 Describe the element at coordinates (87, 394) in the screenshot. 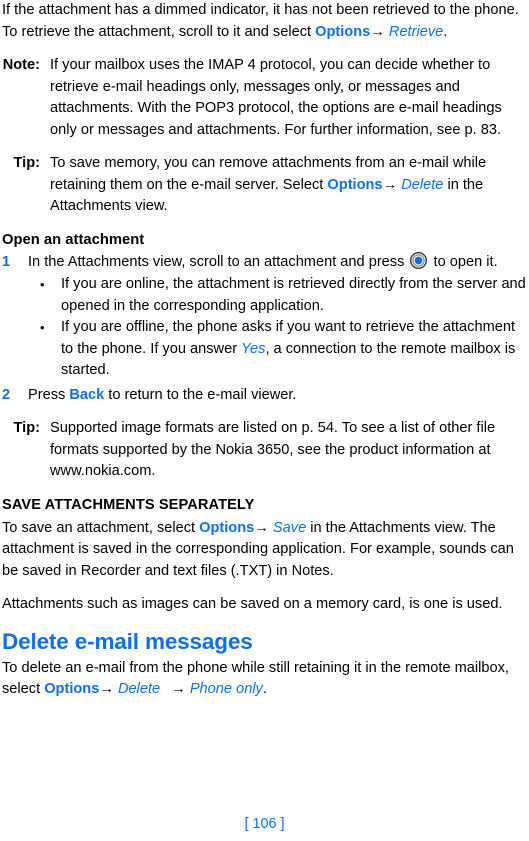

I see `keyword-back: Back` at that location.